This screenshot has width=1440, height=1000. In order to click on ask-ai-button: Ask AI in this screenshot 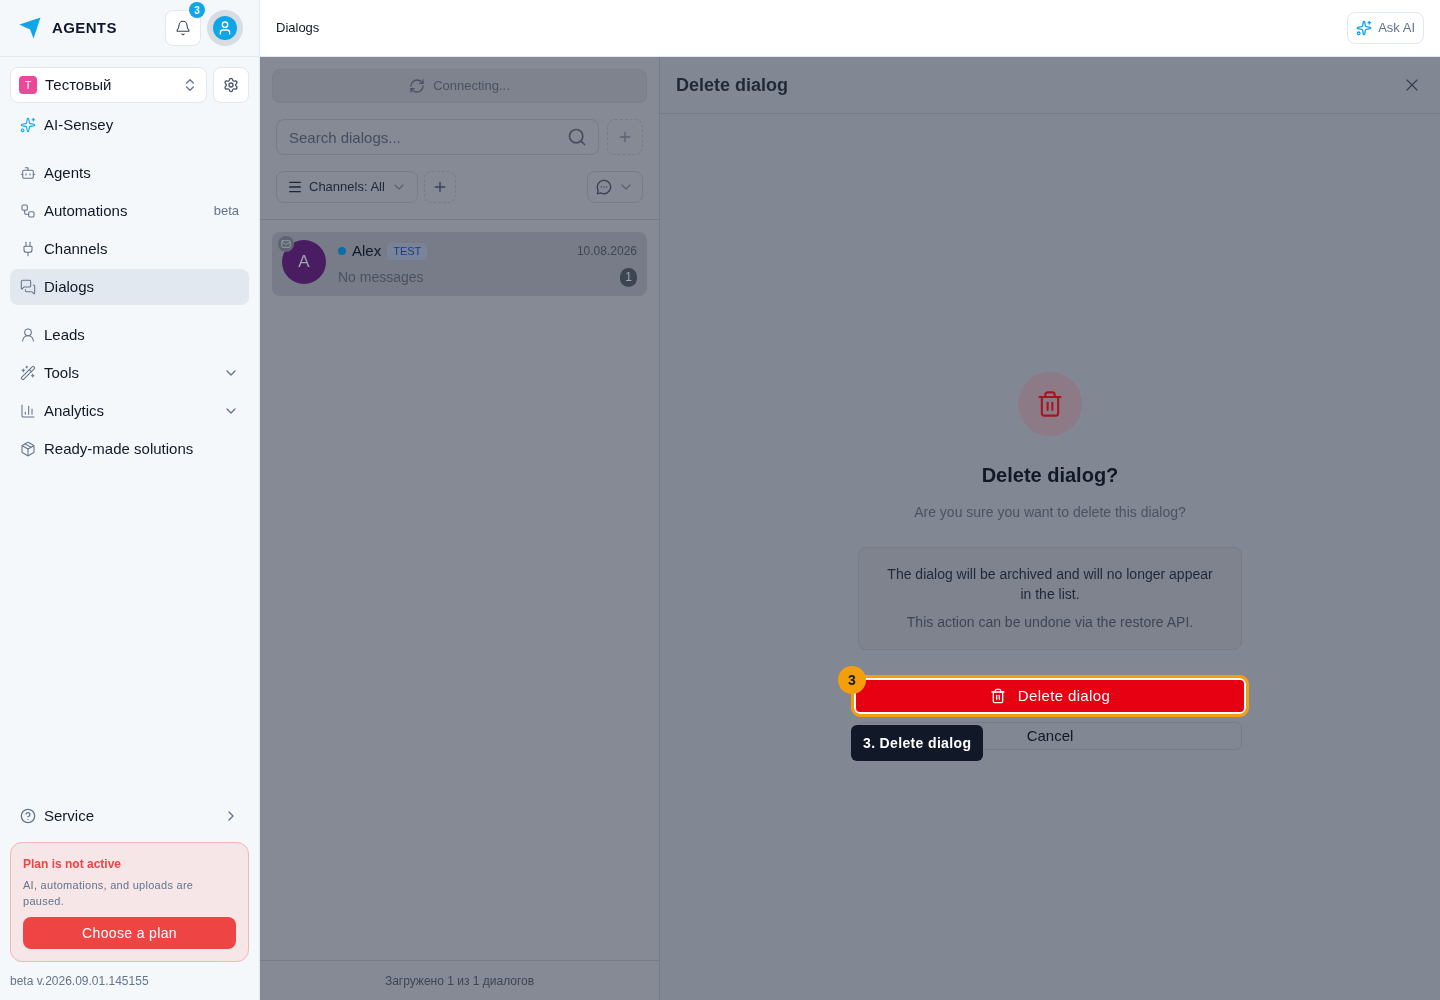, I will do `click(1385, 28)`.